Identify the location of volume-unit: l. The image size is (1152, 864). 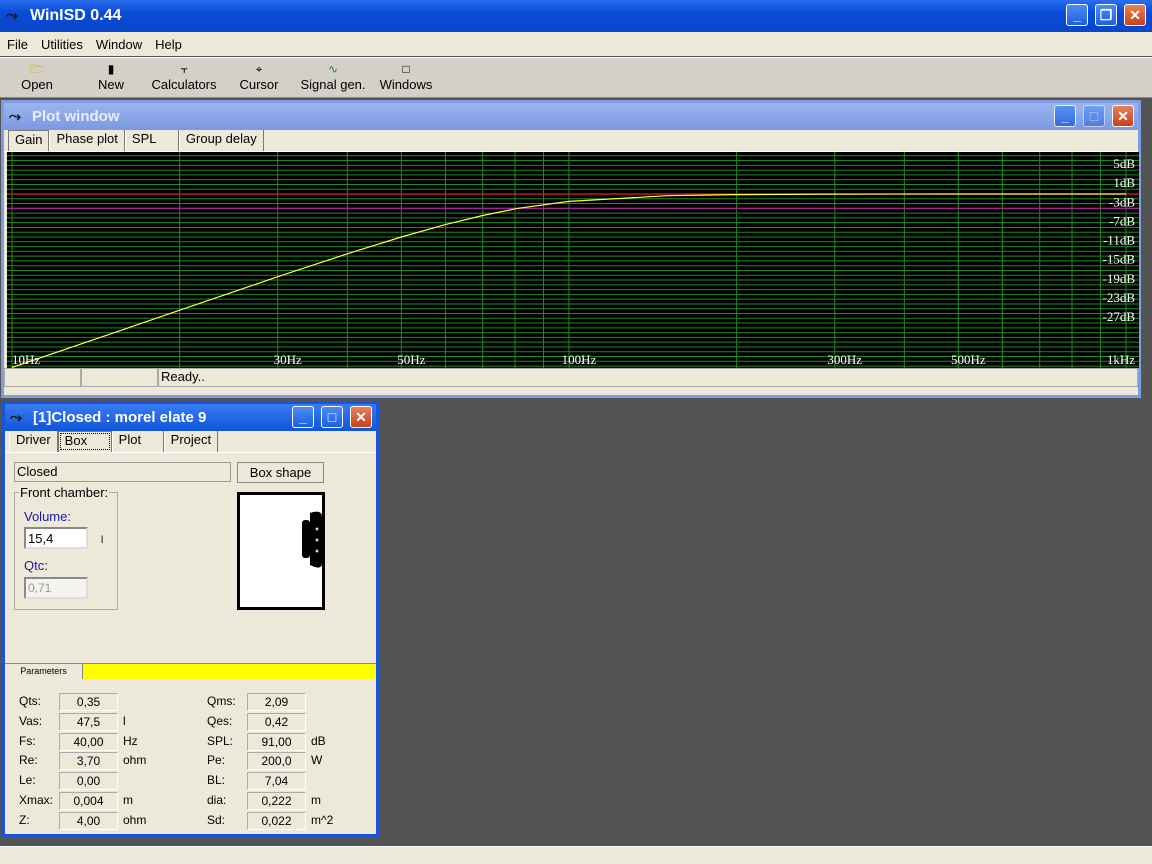
(102, 540).